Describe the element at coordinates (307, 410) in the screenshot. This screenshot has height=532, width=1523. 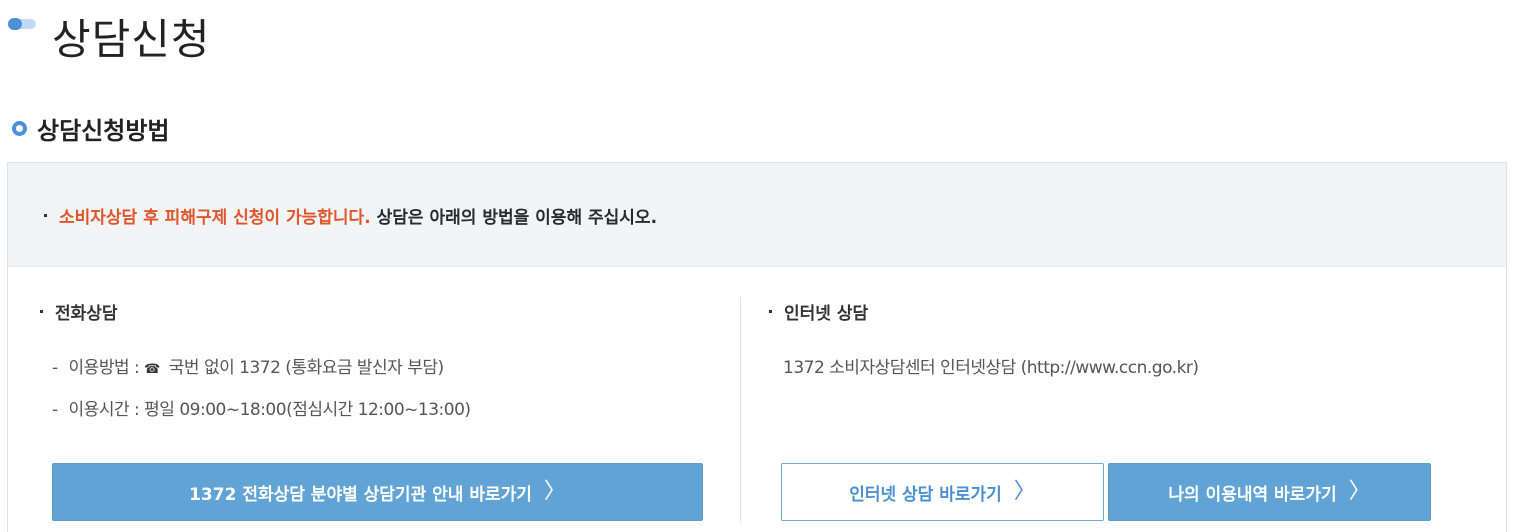
I see `phone-hours-value: 평일 09:00~18:00(점심시간 12:00~13:00)` at that location.